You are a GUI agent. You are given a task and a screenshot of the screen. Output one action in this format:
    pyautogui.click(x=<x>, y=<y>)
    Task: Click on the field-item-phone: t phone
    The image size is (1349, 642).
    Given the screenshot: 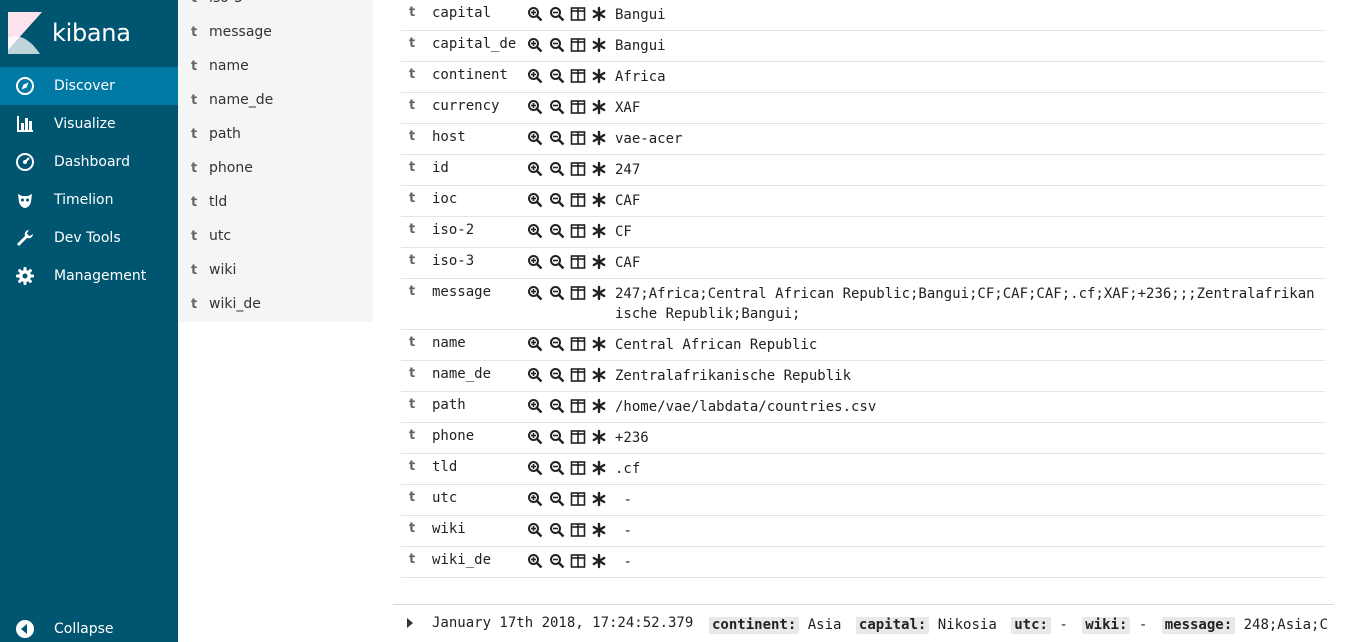 What is the action you would take?
    pyautogui.click(x=275, y=169)
    